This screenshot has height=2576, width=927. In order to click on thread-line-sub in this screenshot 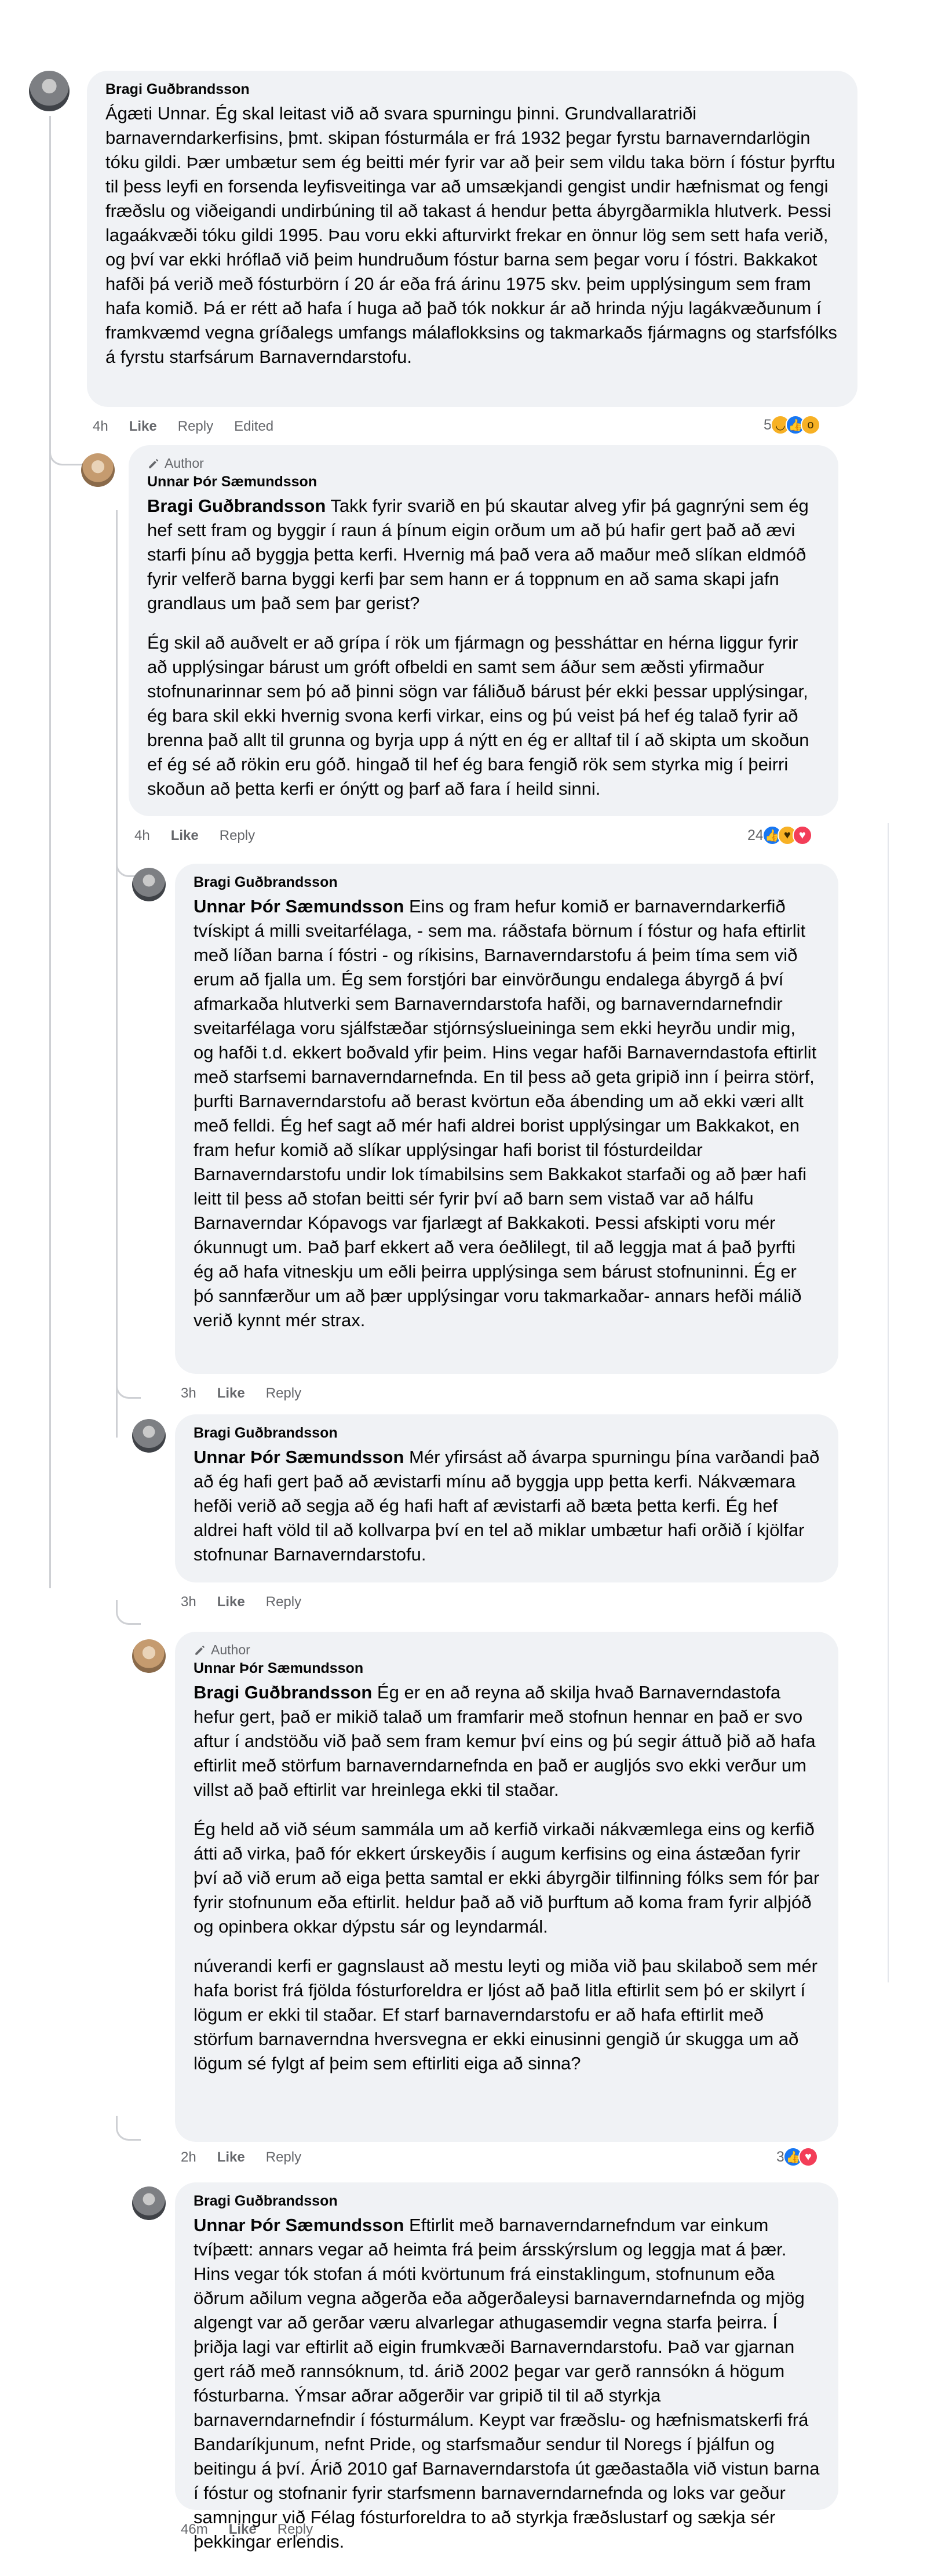, I will do `click(117, 974)`.